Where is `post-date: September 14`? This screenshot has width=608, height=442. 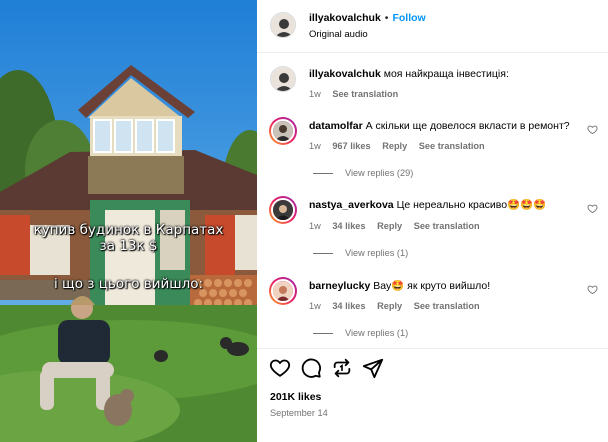
post-date: September 14 is located at coordinates (299, 413).